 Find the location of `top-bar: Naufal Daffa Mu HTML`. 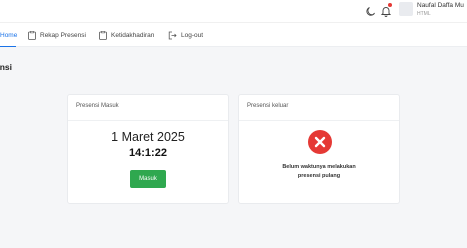

top-bar: Naufal Daffa Mu HTML is located at coordinates (233, 11).